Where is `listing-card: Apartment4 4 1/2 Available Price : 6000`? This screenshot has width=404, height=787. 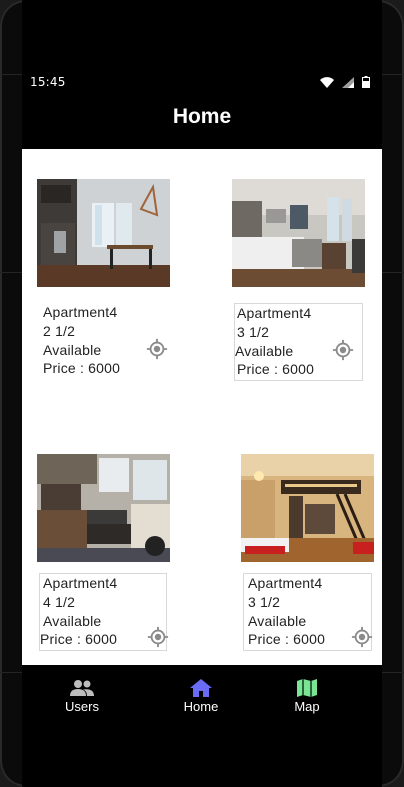
listing-card: Apartment4 4 1/2 Available Price : 6000 is located at coordinates (107, 554).